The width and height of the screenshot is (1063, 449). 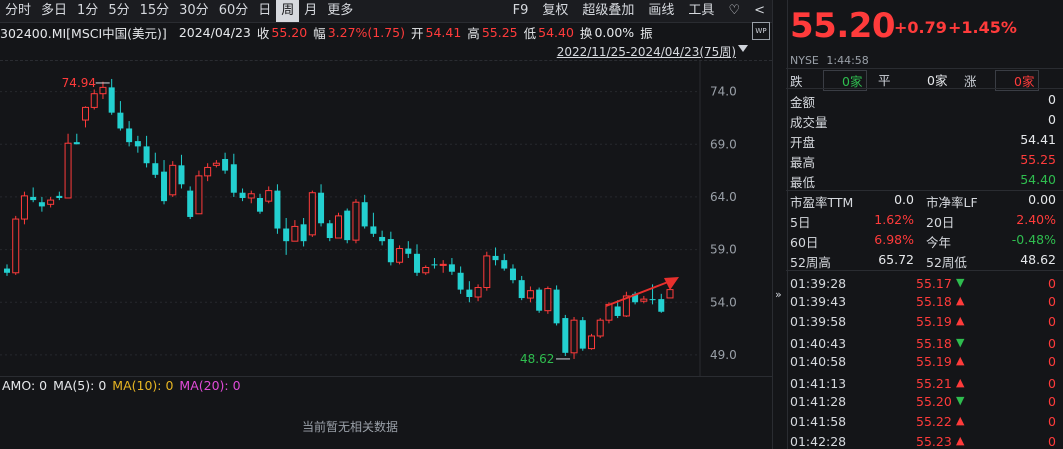 What do you see at coordinates (843, 26) in the screenshot?
I see `last-price: 55.20` at bounding box center [843, 26].